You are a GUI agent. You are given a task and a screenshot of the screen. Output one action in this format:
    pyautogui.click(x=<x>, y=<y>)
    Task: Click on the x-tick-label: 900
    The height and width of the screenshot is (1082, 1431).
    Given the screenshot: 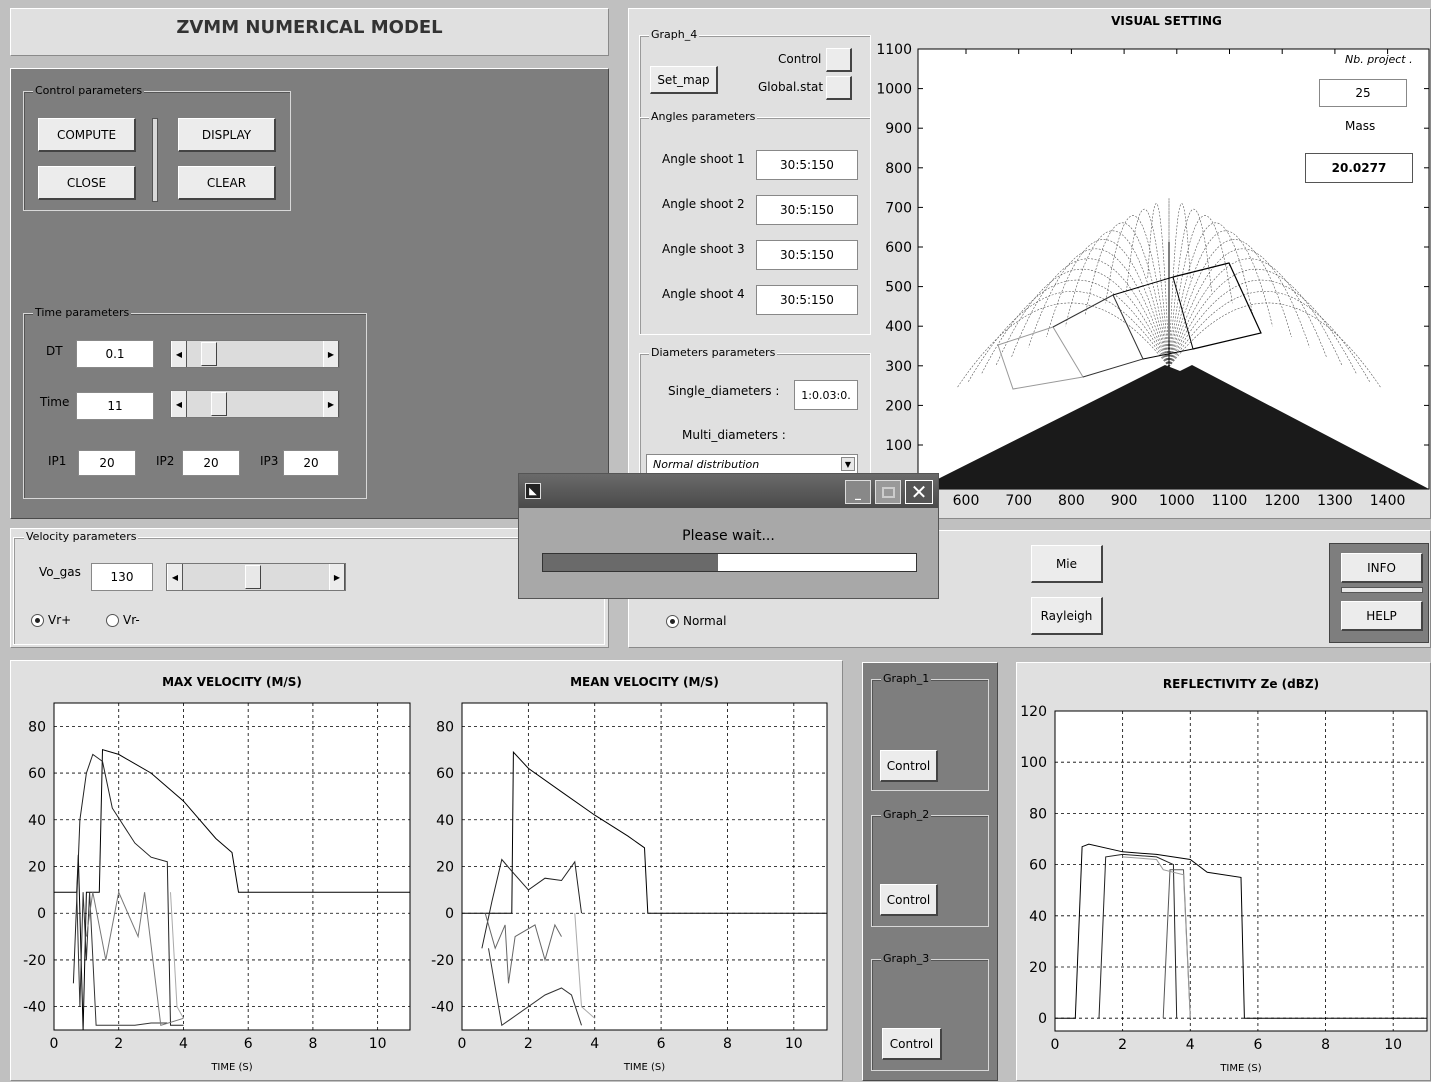 What is the action you would take?
    pyautogui.click(x=1124, y=501)
    